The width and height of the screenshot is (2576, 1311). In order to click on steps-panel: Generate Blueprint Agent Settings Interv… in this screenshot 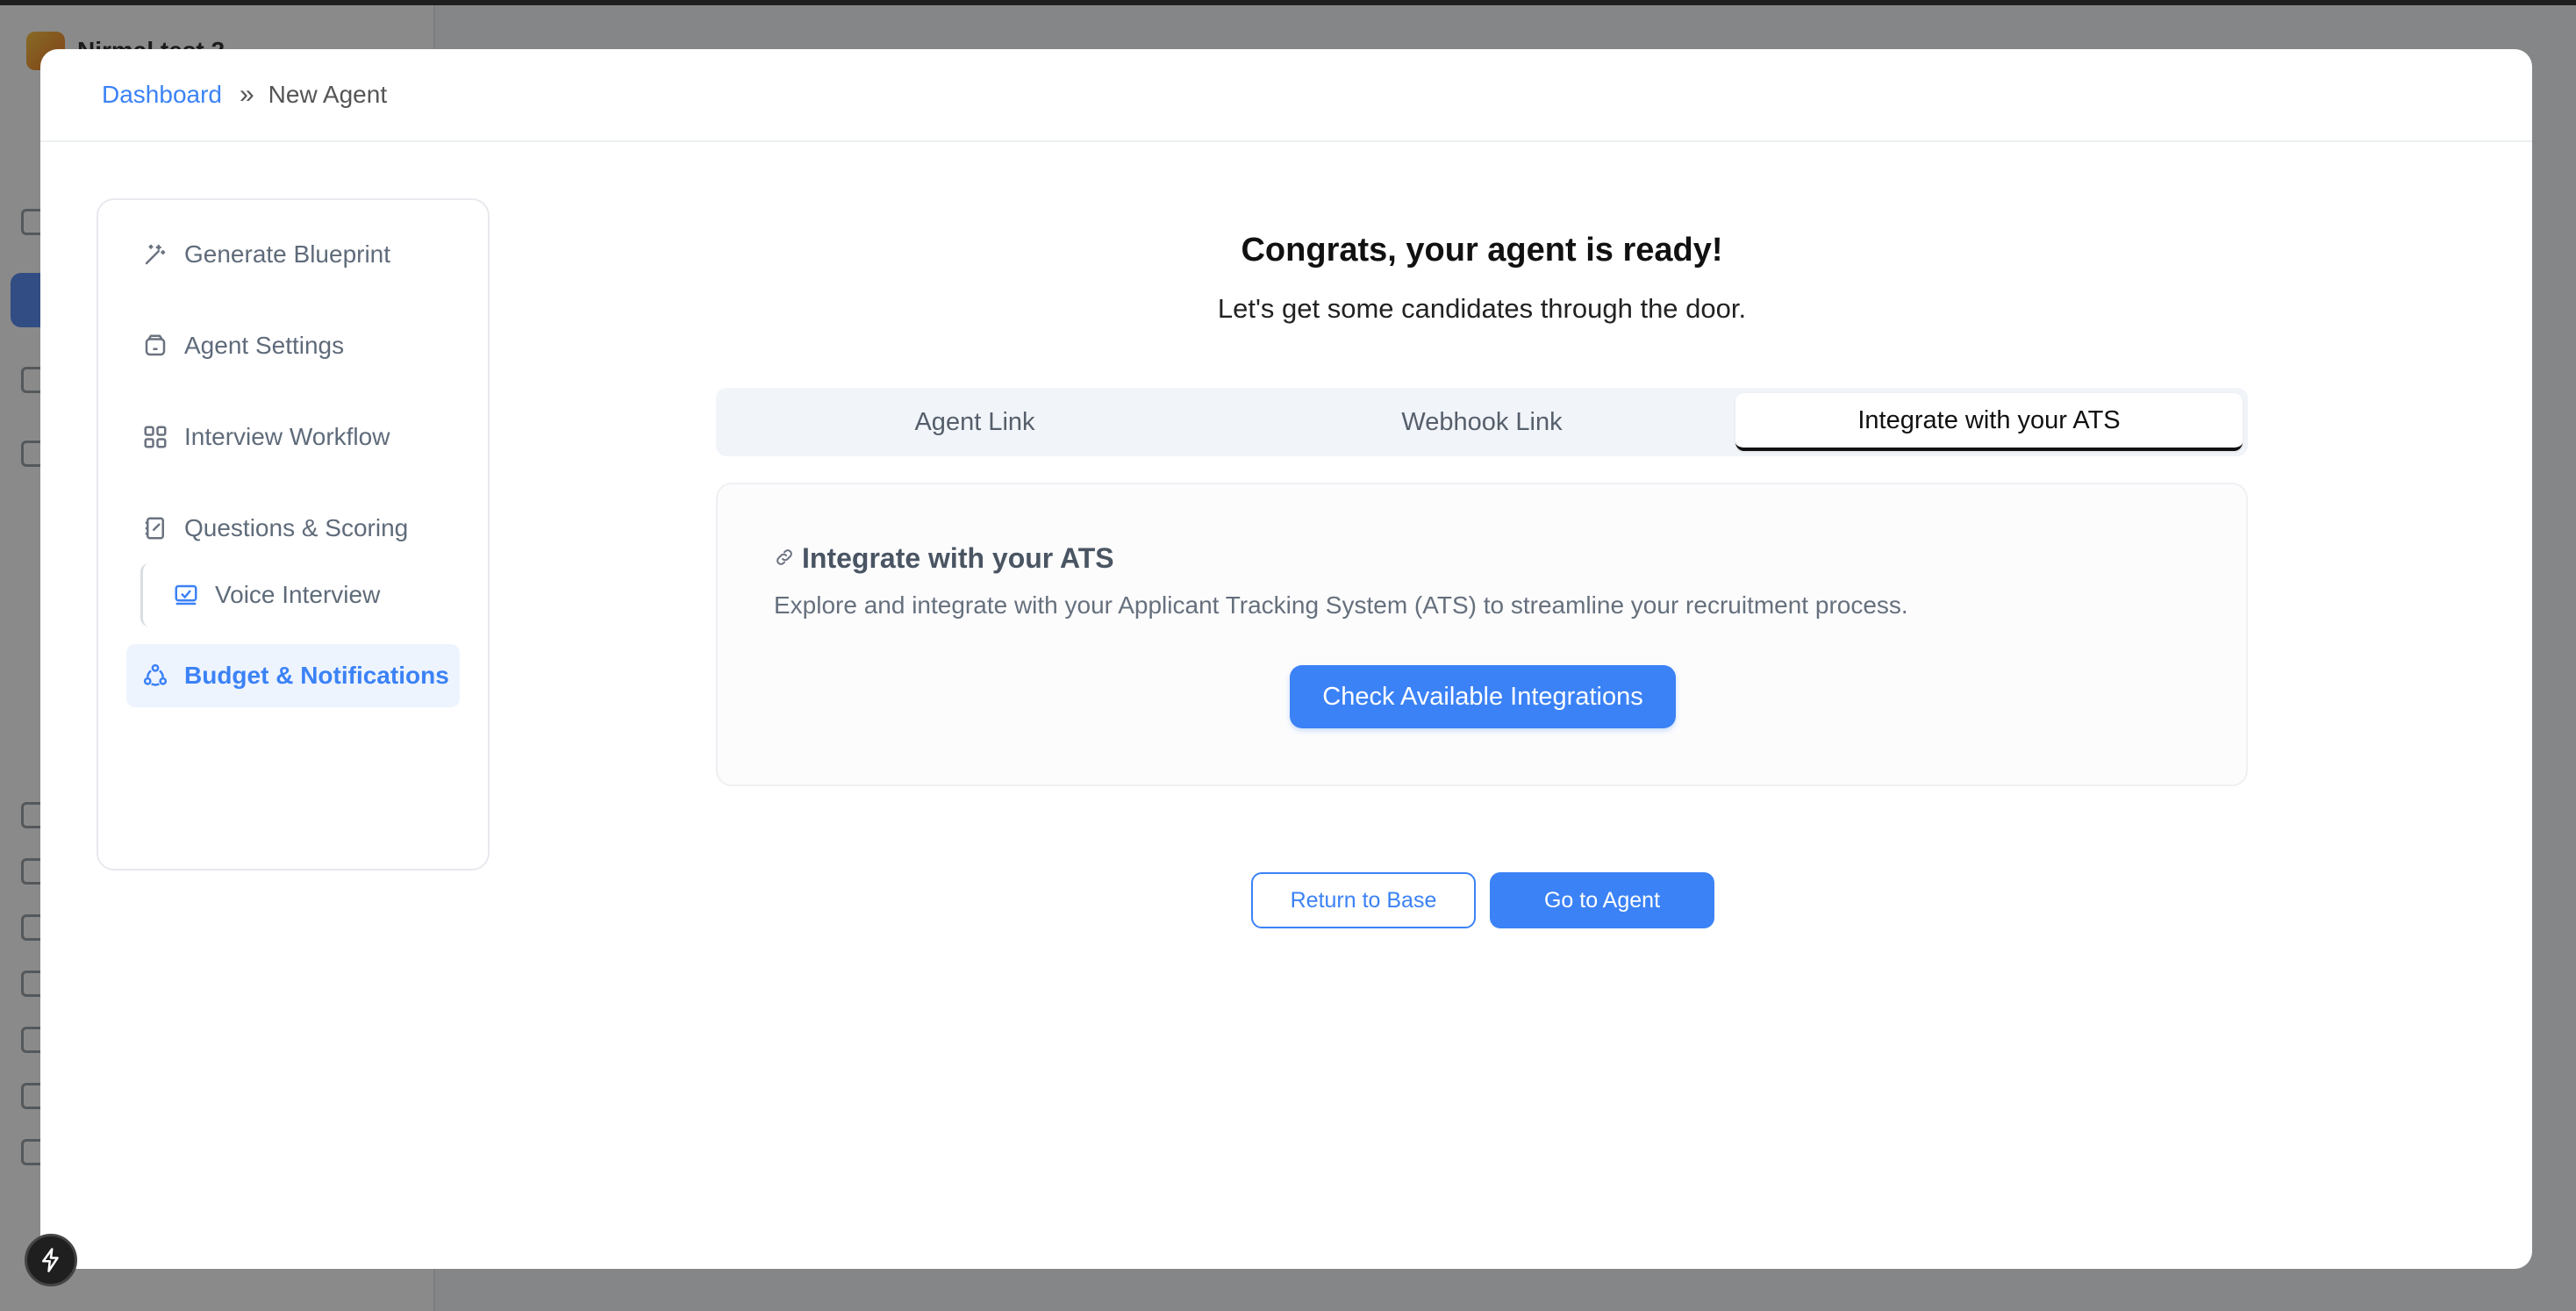, I will do `click(293, 534)`.